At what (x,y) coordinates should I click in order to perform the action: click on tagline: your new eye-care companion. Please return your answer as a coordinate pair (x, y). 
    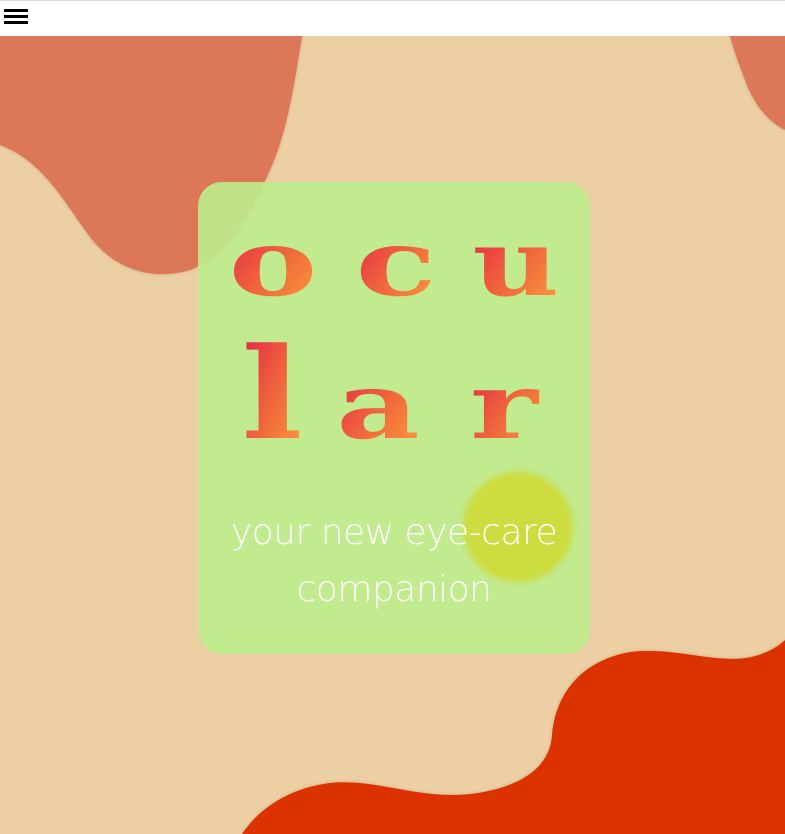
    Looking at the image, I should click on (394, 561).